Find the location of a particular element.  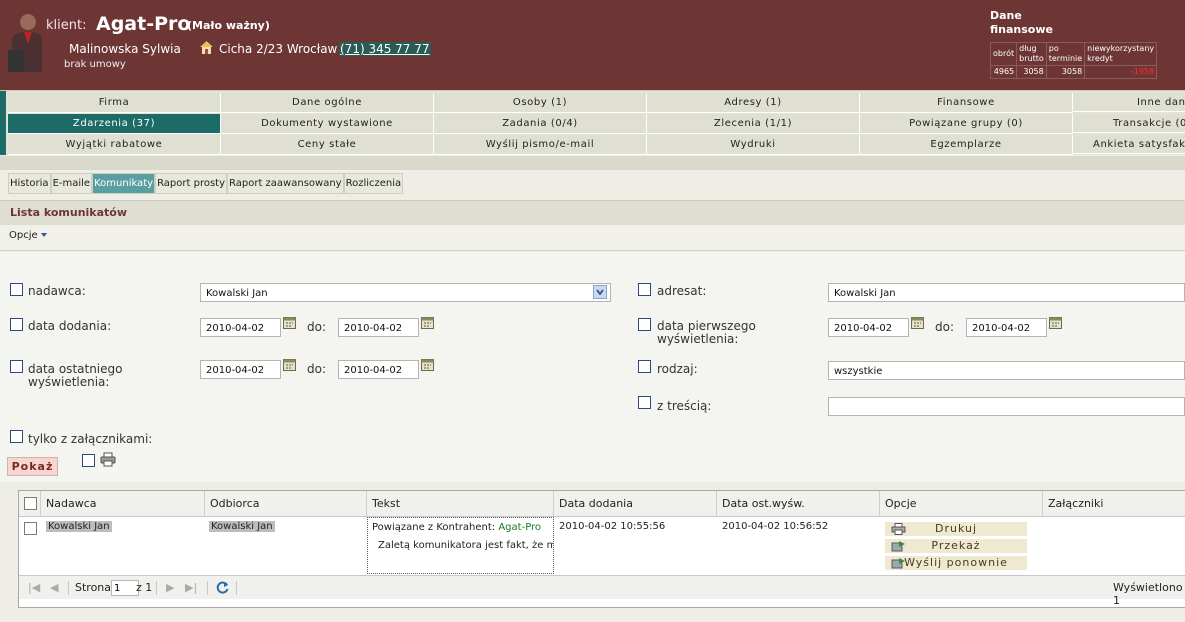

select-all-checkbox is located at coordinates (30, 503).